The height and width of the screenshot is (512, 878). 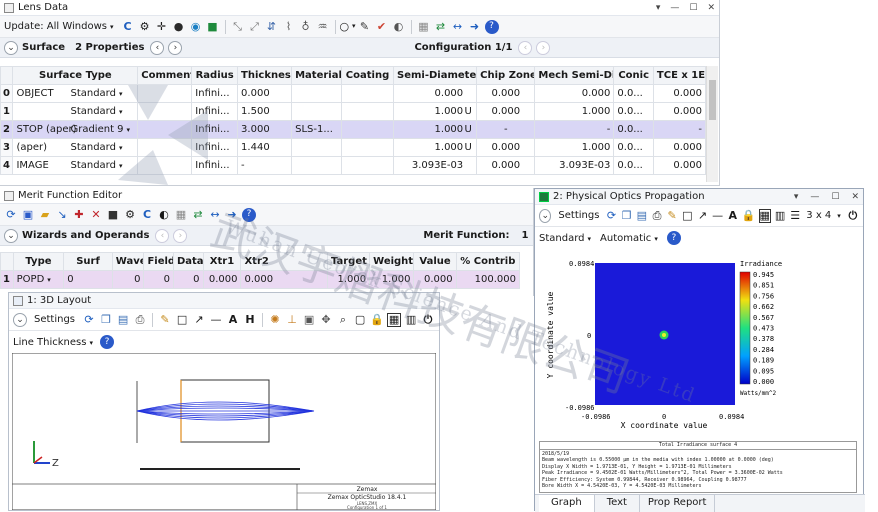 I want to click on rotate-icon: ✺, so click(x=275, y=320).